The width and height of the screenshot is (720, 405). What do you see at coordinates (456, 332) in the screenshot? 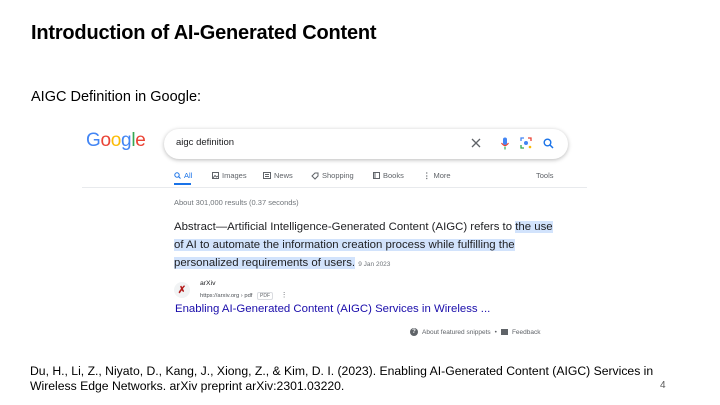
I see `about-snippets-link: About featured snippets` at bounding box center [456, 332].